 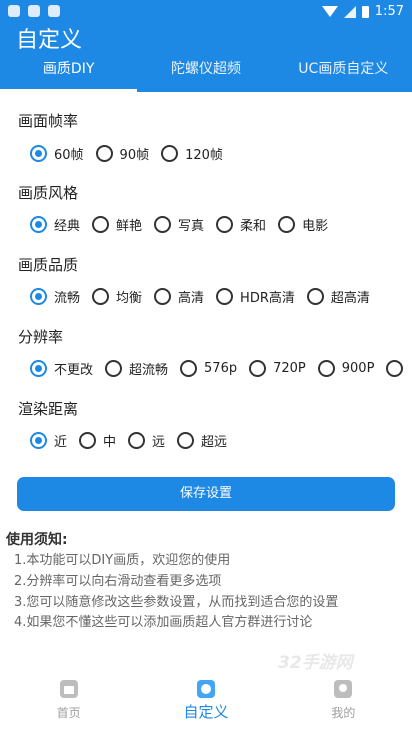 I want to click on option-label: 电影, so click(x=315, y=226).